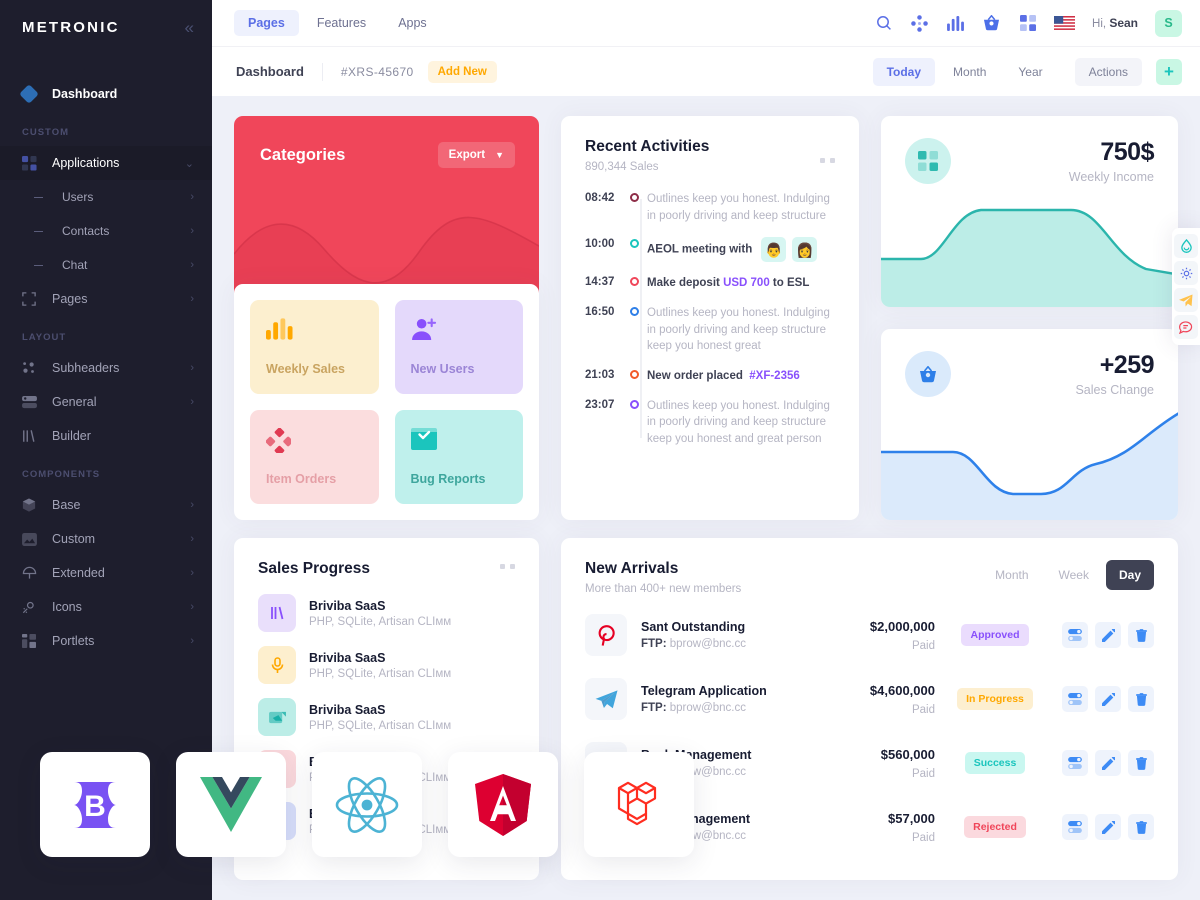 The image size is (1200, 900). What do you see at coordinates (314, 568) in the screenshot?
I see `sales-progress-title: Sales Progress` at bounding box center [314, 568].